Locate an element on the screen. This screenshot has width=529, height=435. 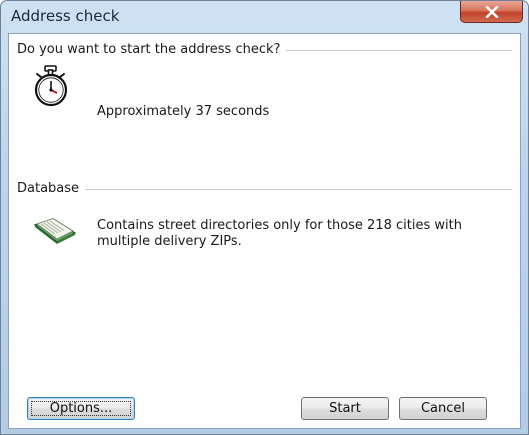
book-icon is located at coordinates (55, 232).